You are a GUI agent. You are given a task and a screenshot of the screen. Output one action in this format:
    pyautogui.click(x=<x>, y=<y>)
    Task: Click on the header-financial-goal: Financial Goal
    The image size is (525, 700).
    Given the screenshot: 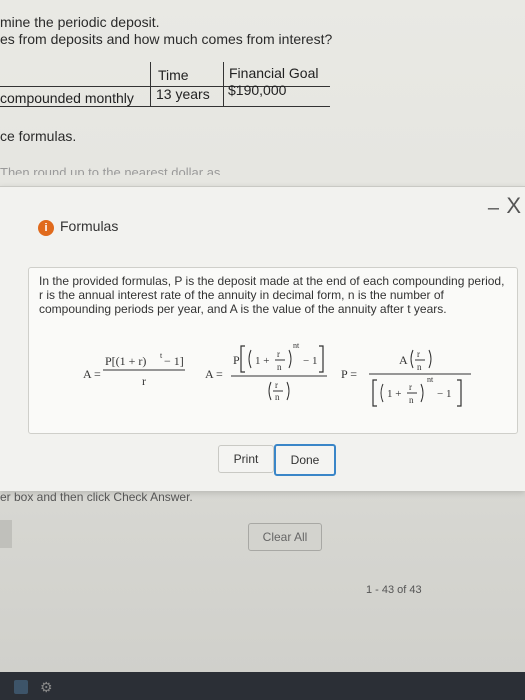 What is the action you would take?
    pyautogui.click(x=274, y=73)
    